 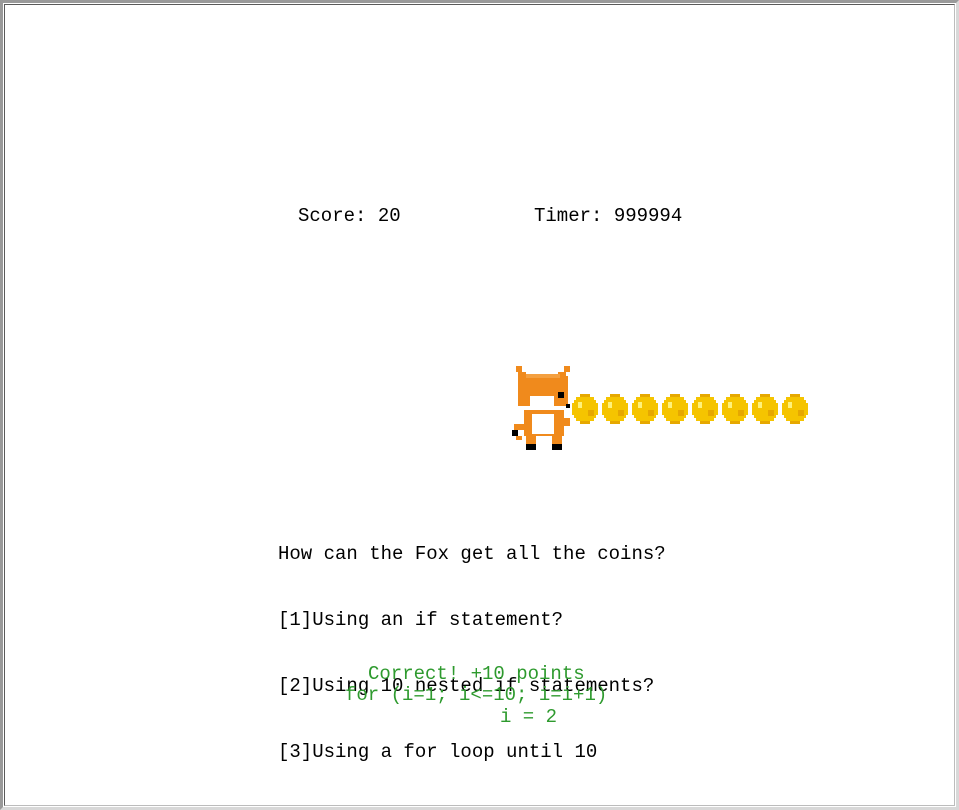 I want to click on option-1: [1]Using an if statement?, so click(x=421, y=620).